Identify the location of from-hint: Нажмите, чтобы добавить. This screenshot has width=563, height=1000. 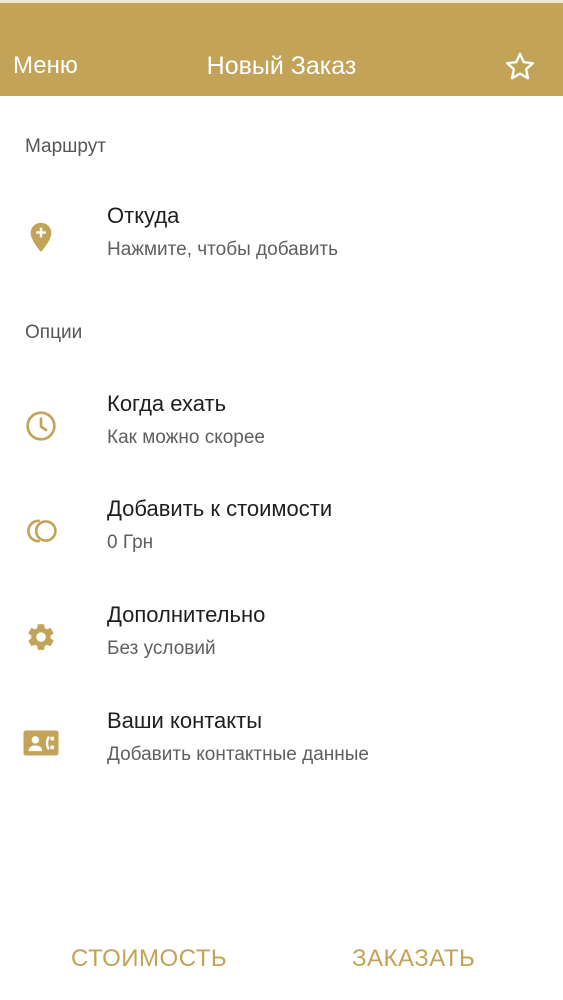
(223, 249).